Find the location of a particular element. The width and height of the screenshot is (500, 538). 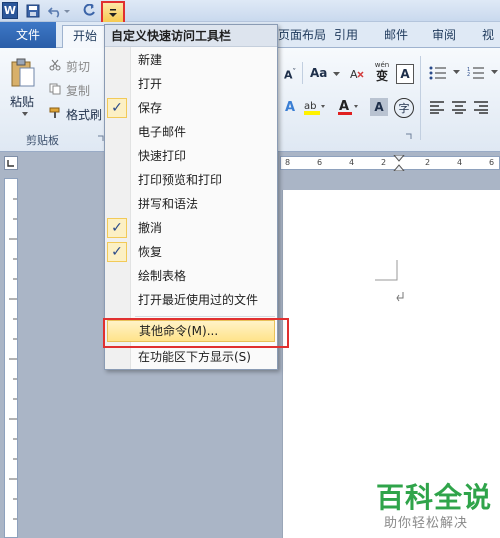

tab-home: 开始 is located at coordinates (85, 37).